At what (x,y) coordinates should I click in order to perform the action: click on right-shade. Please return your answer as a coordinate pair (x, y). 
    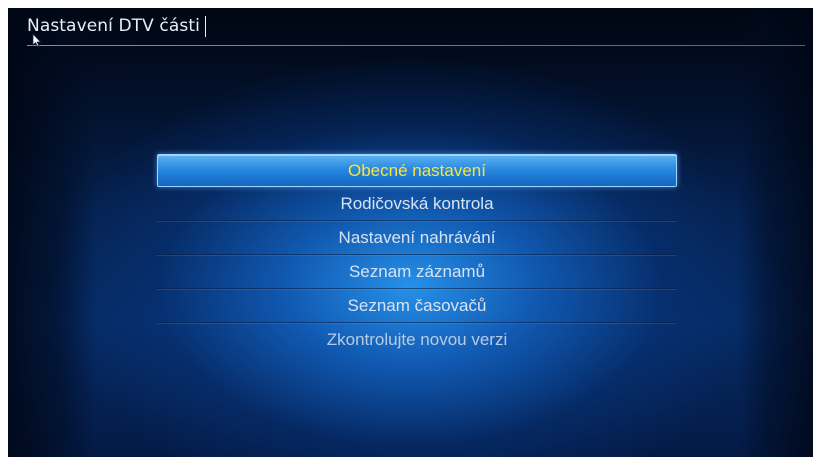
    Looking at the image, I should click on (776, 232).